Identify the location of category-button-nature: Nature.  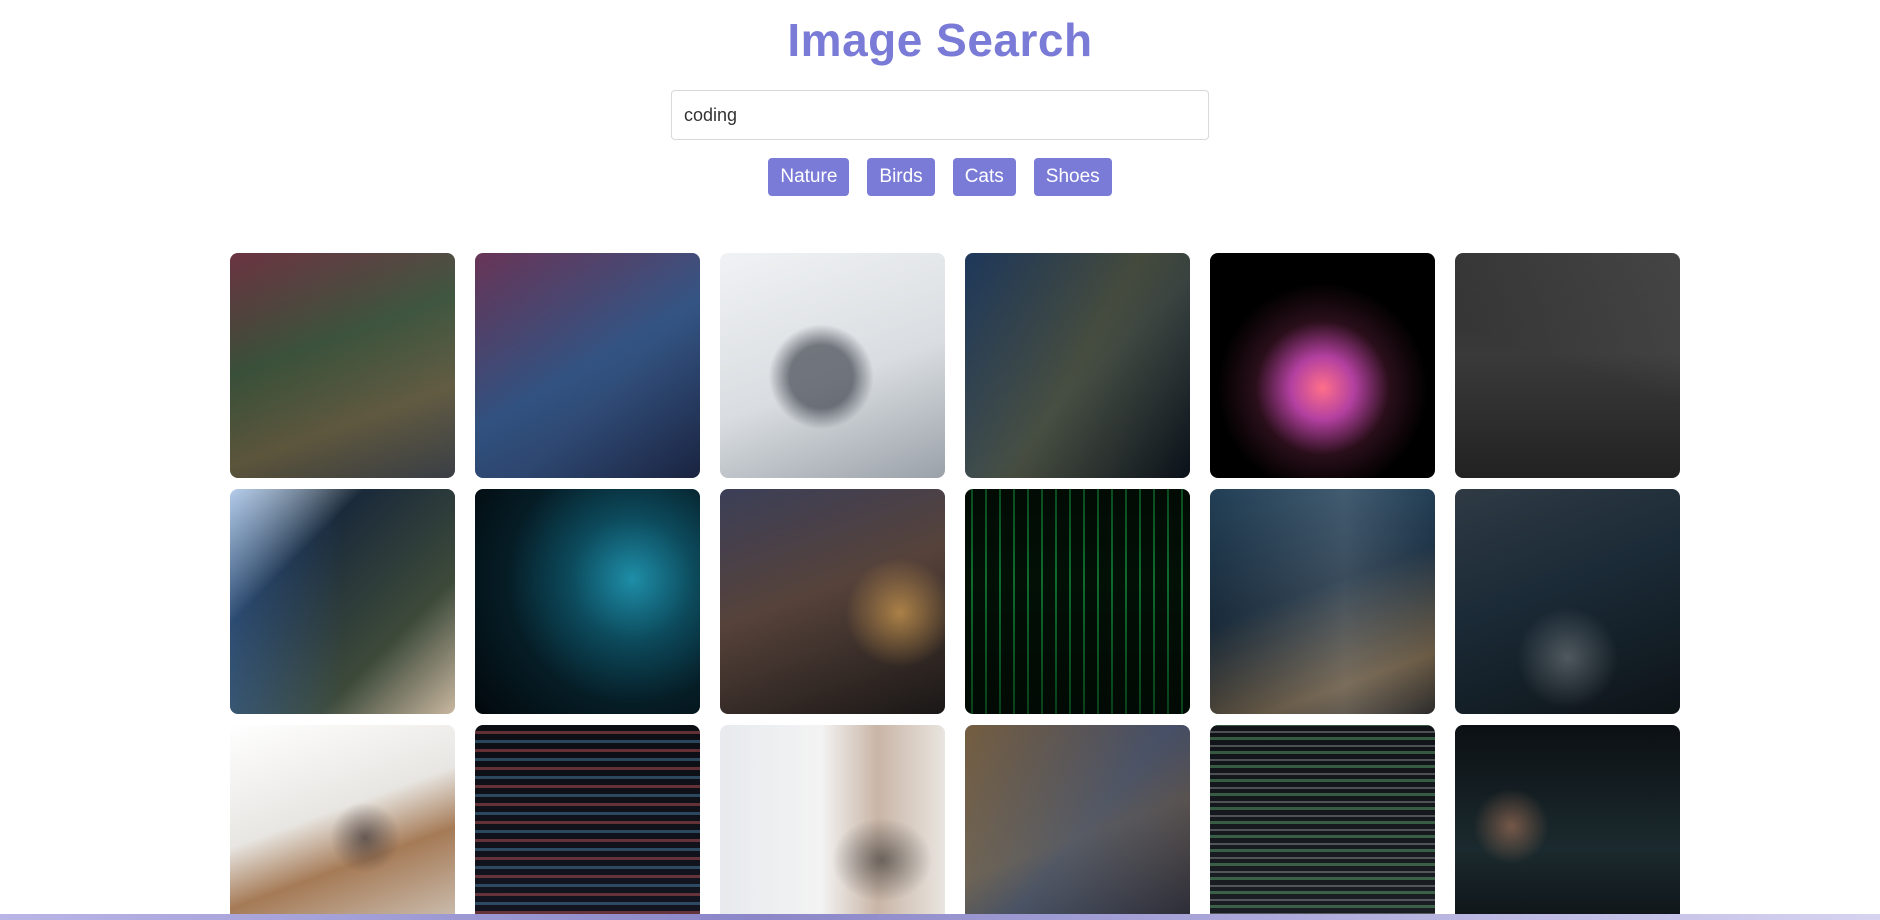
(809, 177).